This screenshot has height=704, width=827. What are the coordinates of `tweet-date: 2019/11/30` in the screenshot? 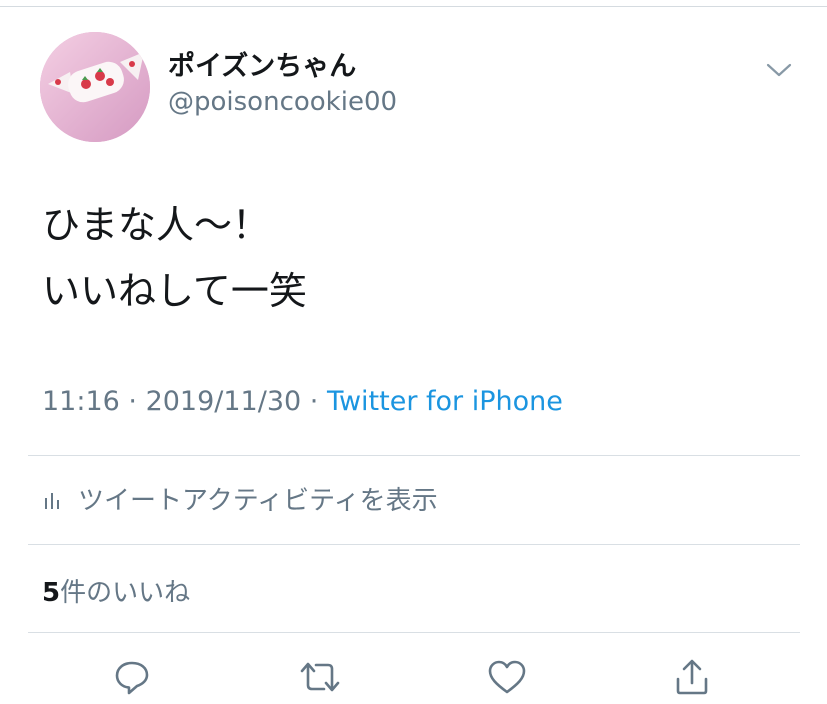 It's located at (224, 401).